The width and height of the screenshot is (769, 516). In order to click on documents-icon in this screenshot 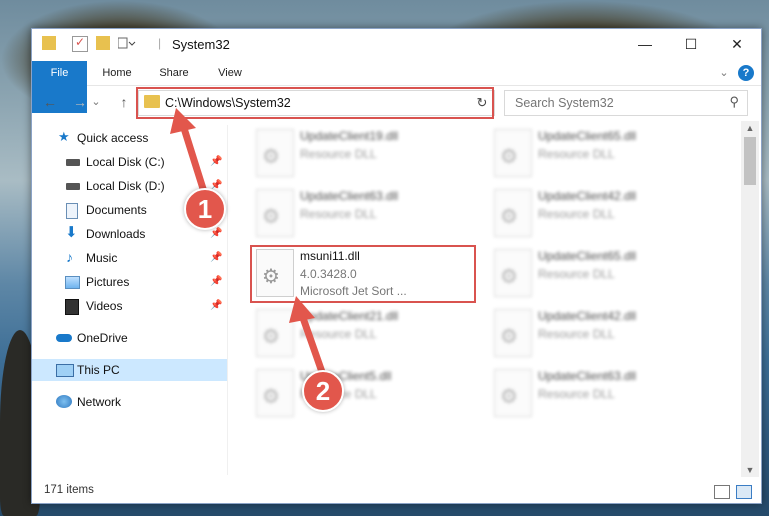, I will do `click(72, 211)`.